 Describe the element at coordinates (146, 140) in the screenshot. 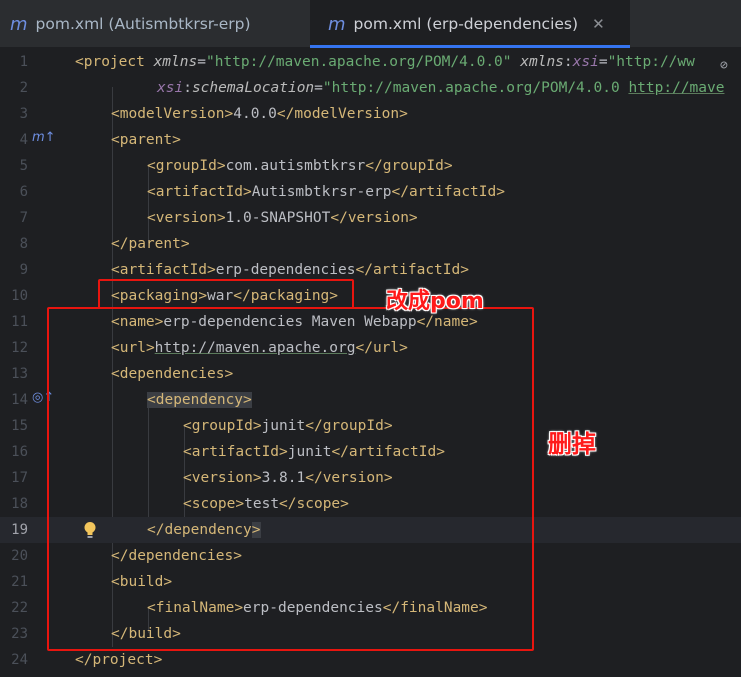

I see `code-text: <parent>` at that location.